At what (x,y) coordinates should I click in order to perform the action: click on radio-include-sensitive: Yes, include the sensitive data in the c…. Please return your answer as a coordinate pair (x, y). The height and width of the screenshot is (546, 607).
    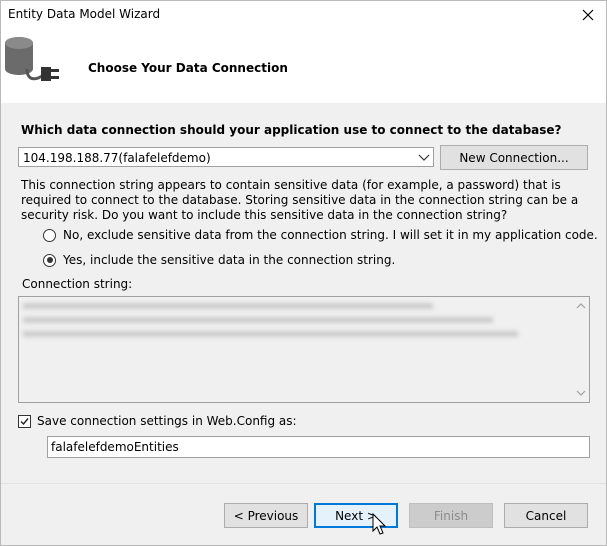
    Looking at the image, I should click on (219, 260).